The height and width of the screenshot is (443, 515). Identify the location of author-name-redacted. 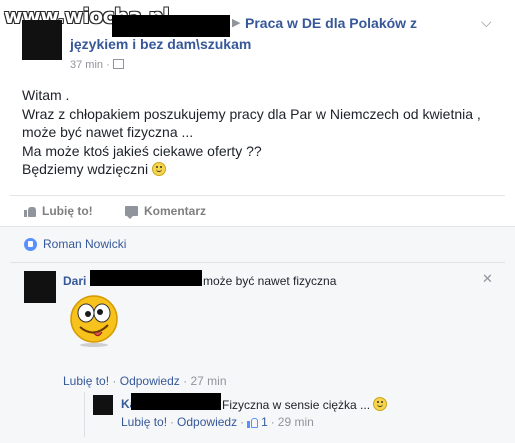
(171, 26).